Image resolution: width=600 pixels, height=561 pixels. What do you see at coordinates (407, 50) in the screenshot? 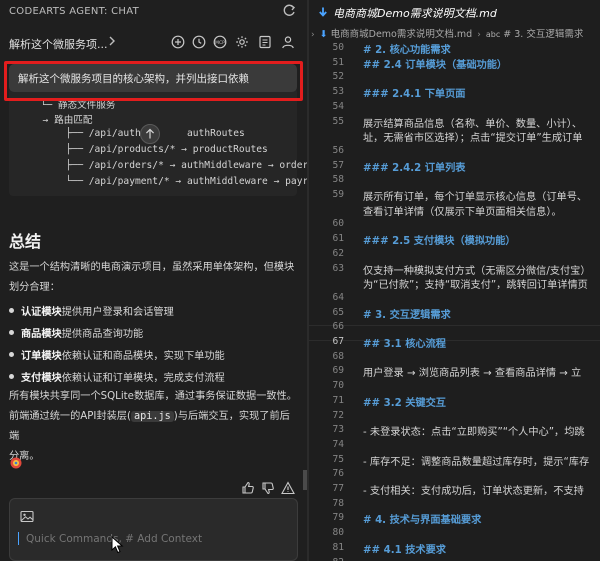
I see `markdown-heading-line: # 2. 核心功能需求` at bounding box center [407, 50].